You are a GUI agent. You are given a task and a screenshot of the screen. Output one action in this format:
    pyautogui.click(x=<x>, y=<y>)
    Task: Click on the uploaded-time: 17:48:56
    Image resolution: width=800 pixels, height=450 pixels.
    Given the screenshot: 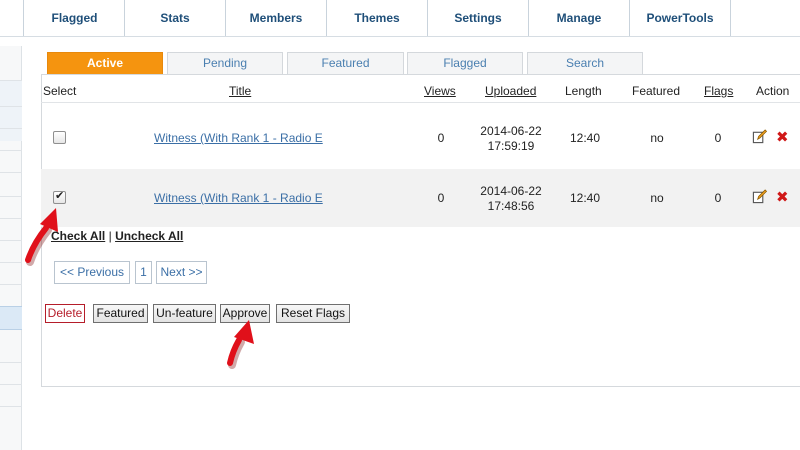 What is the action you would take?
    pyautogui.click(x=511, y=206)
    